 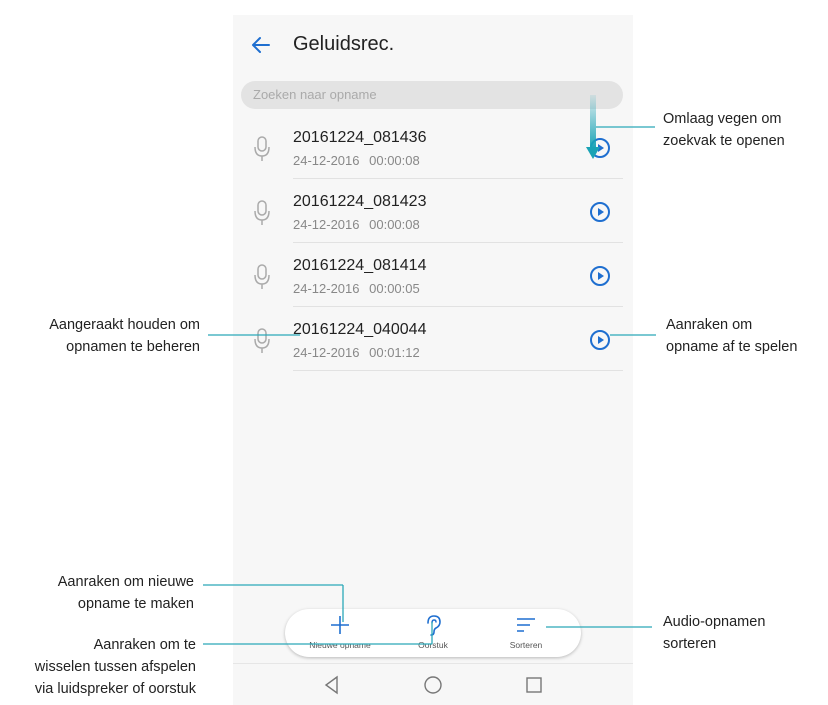 What do you see at coordinates (433, 211) in the screenshot?
I see `list-item: 20161224_081423 24-12-2016 00:00:08` at bounding box center [433, 211].